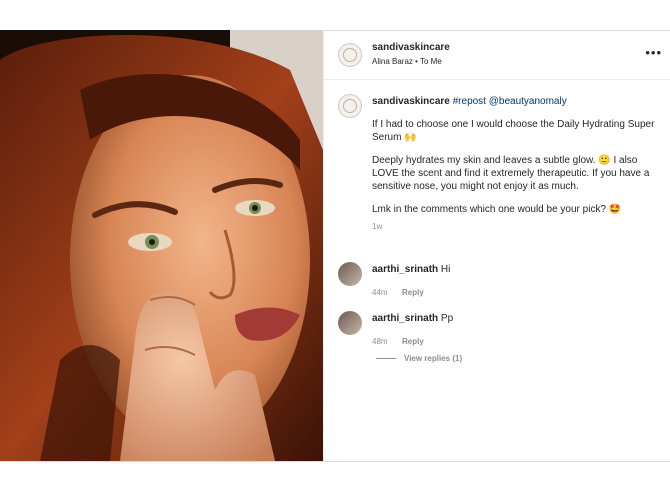 The width and height of the screenshot is (670, 490). What do you see at coordinates (411, 101) in the screenshot?
I see `caption-author: sandivaskincare` at bounding box center [411, 101].